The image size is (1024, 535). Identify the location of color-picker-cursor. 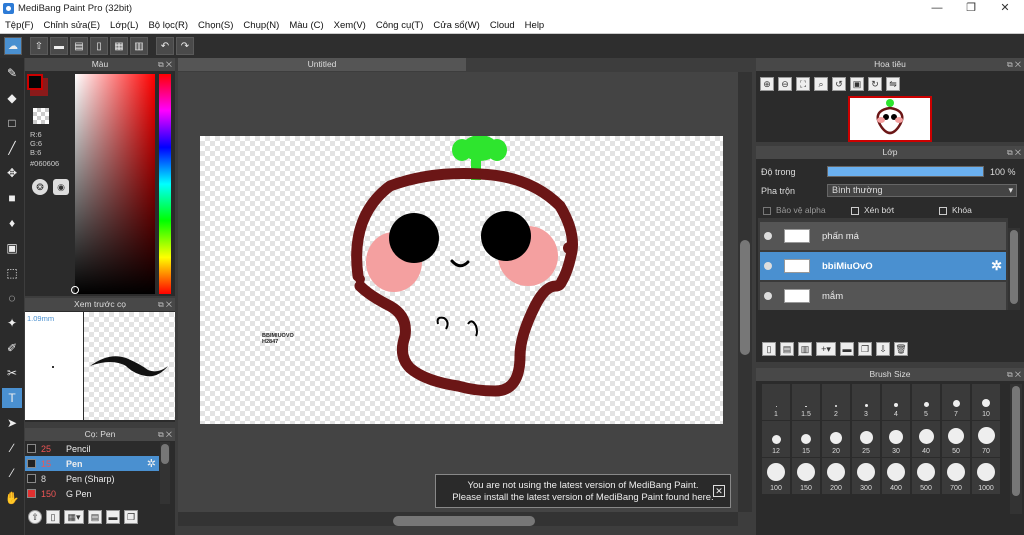
(75, 290).